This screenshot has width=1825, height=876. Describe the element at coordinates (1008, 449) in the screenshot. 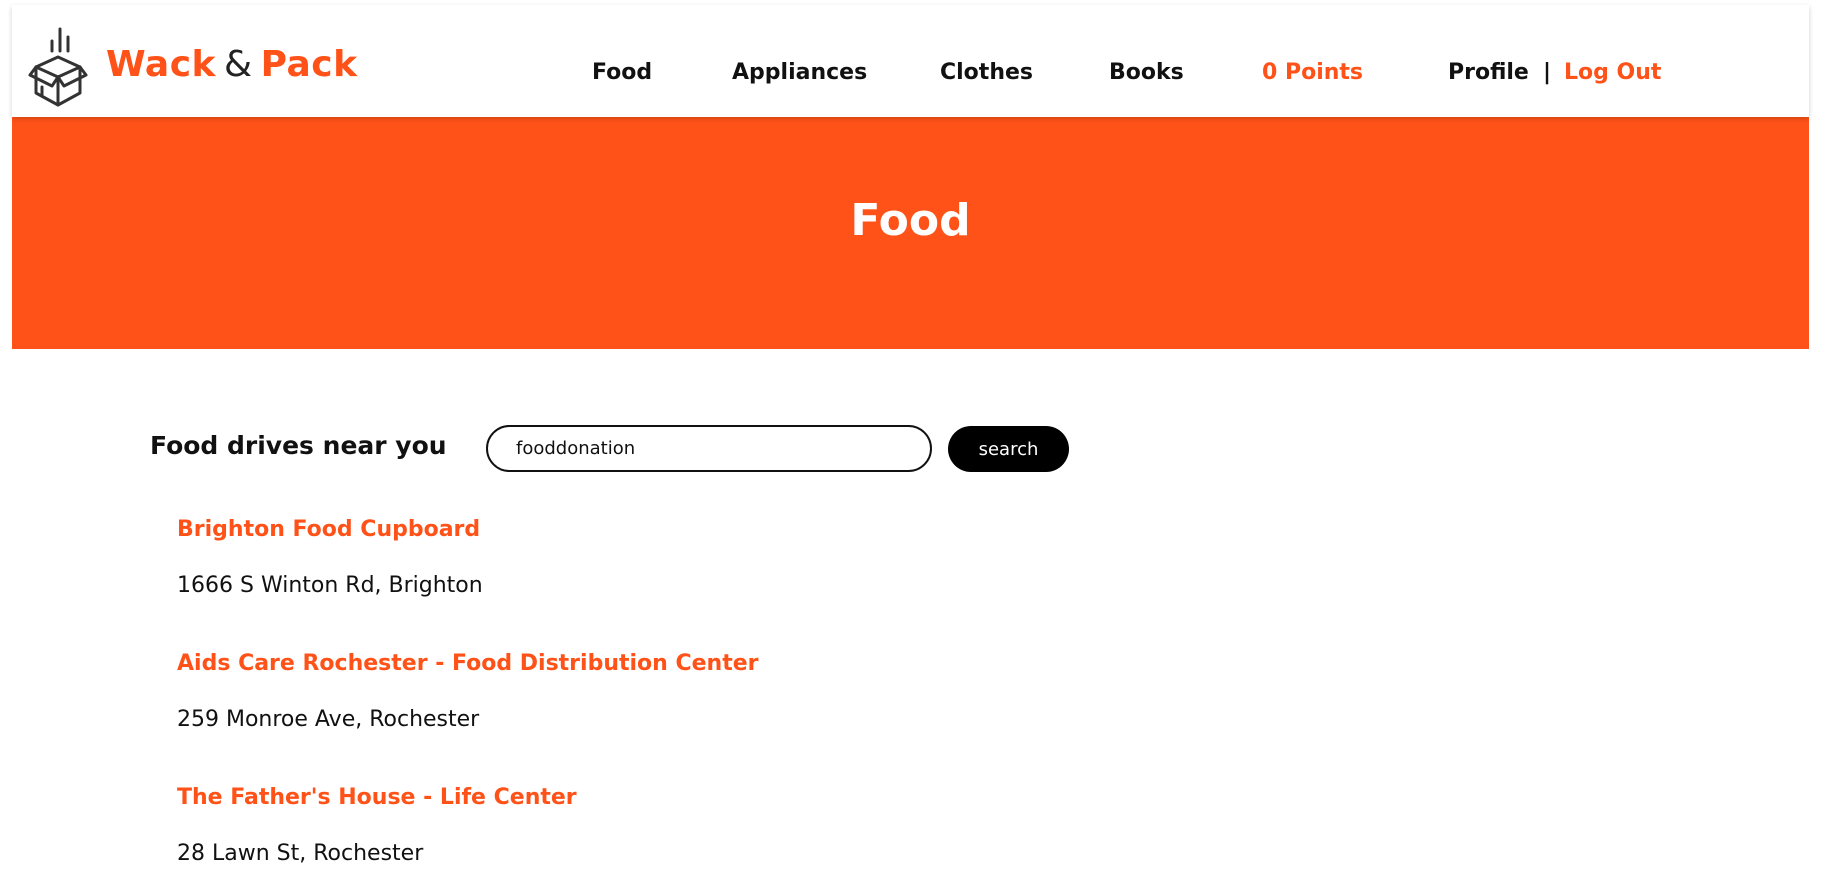

I see `search-button: search` at that location.